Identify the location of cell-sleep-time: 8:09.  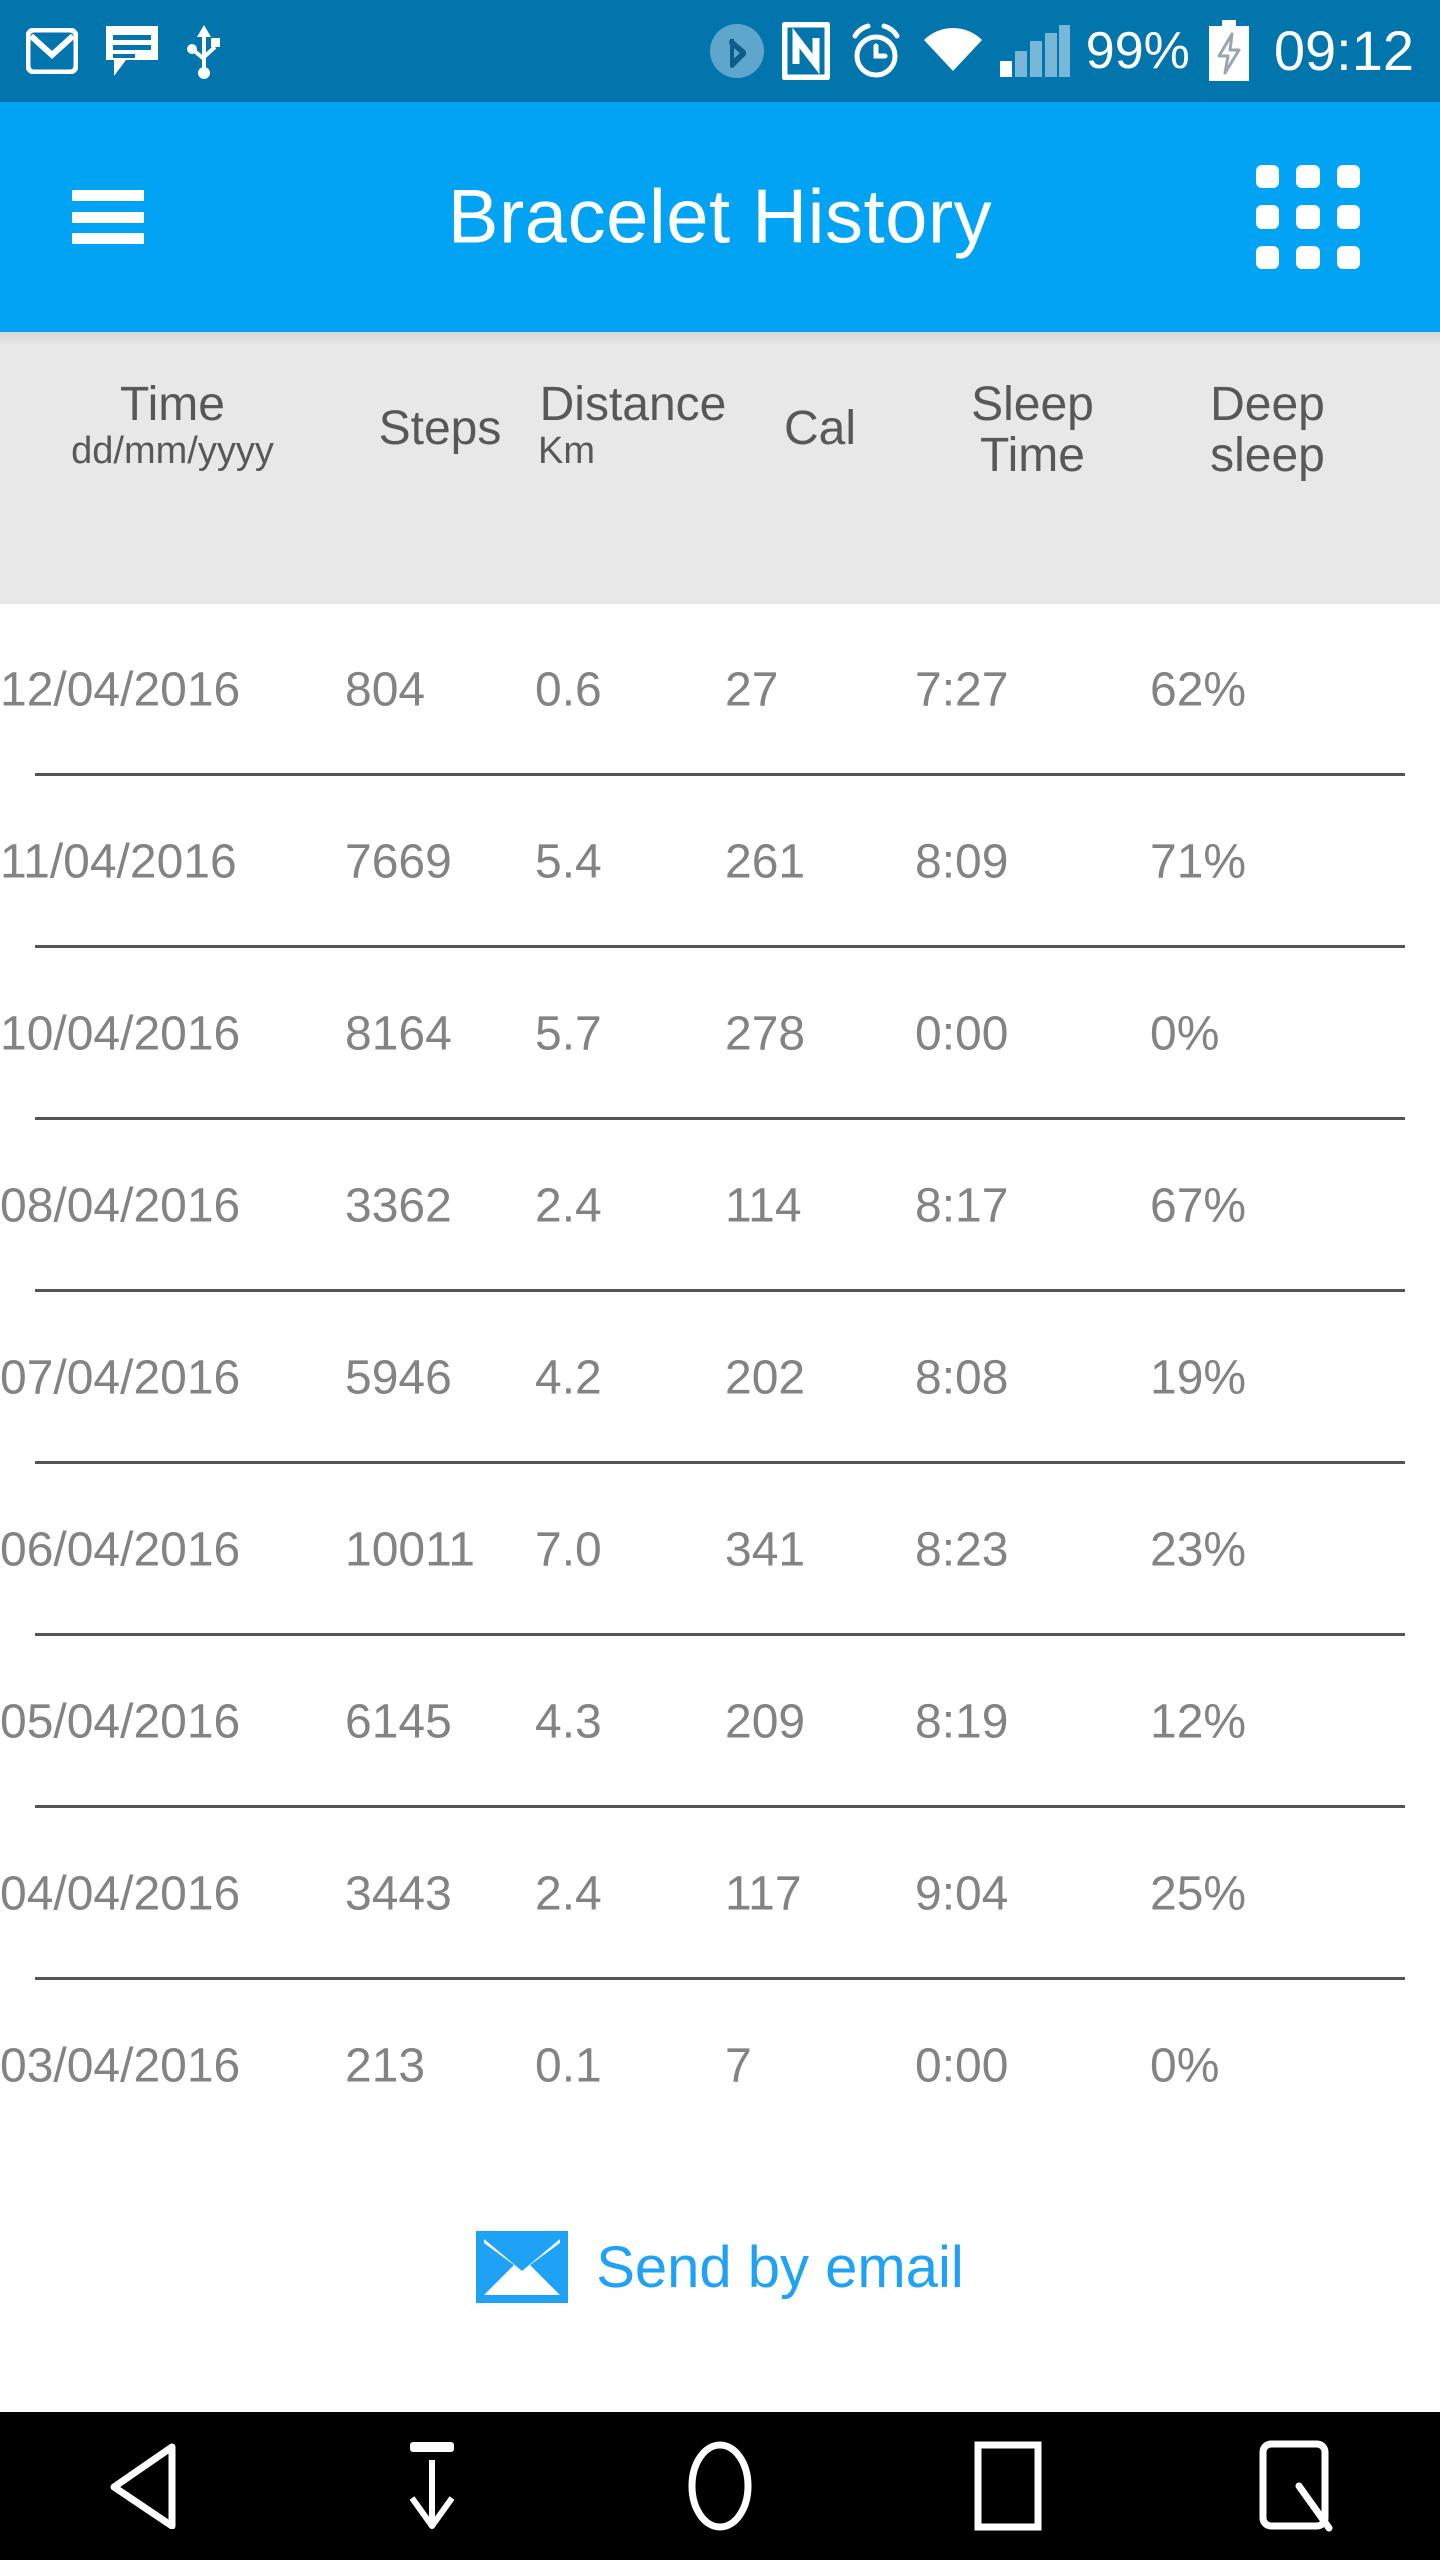
(962, 862).